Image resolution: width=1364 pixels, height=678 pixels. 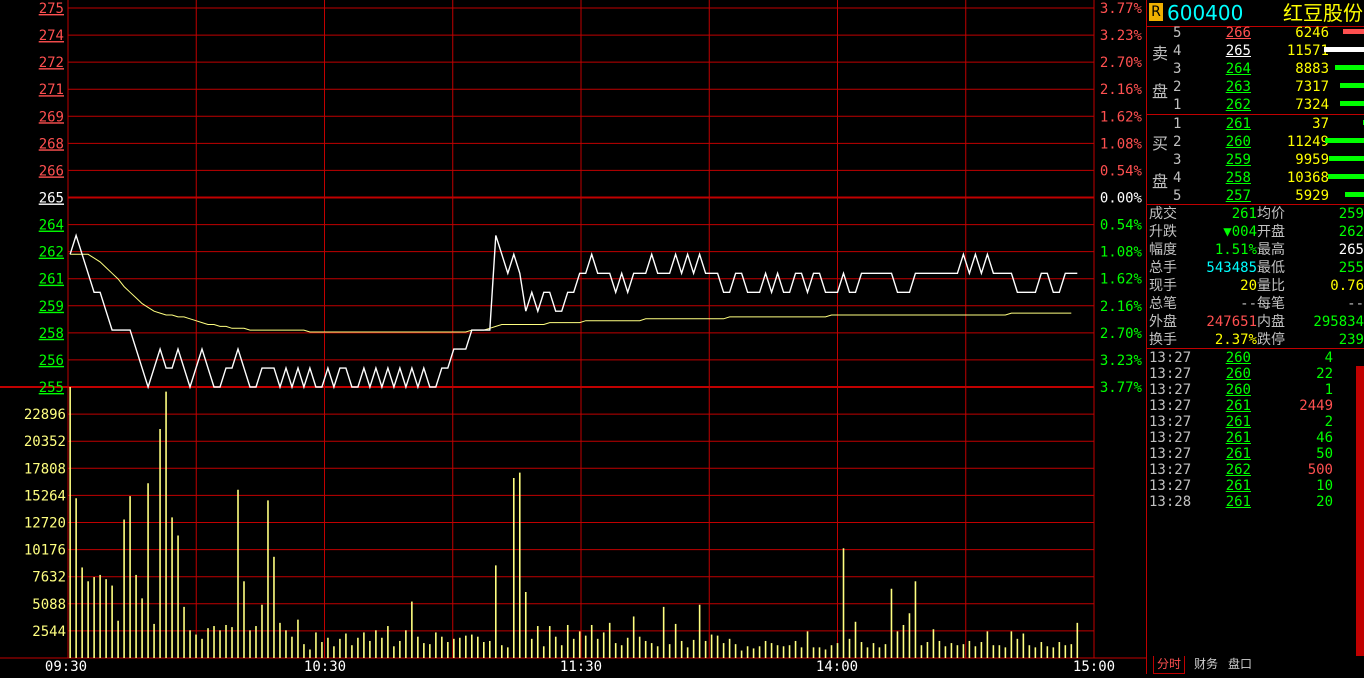 I want to click on volume-tick-label: 17808, so click(x=45, y=469).